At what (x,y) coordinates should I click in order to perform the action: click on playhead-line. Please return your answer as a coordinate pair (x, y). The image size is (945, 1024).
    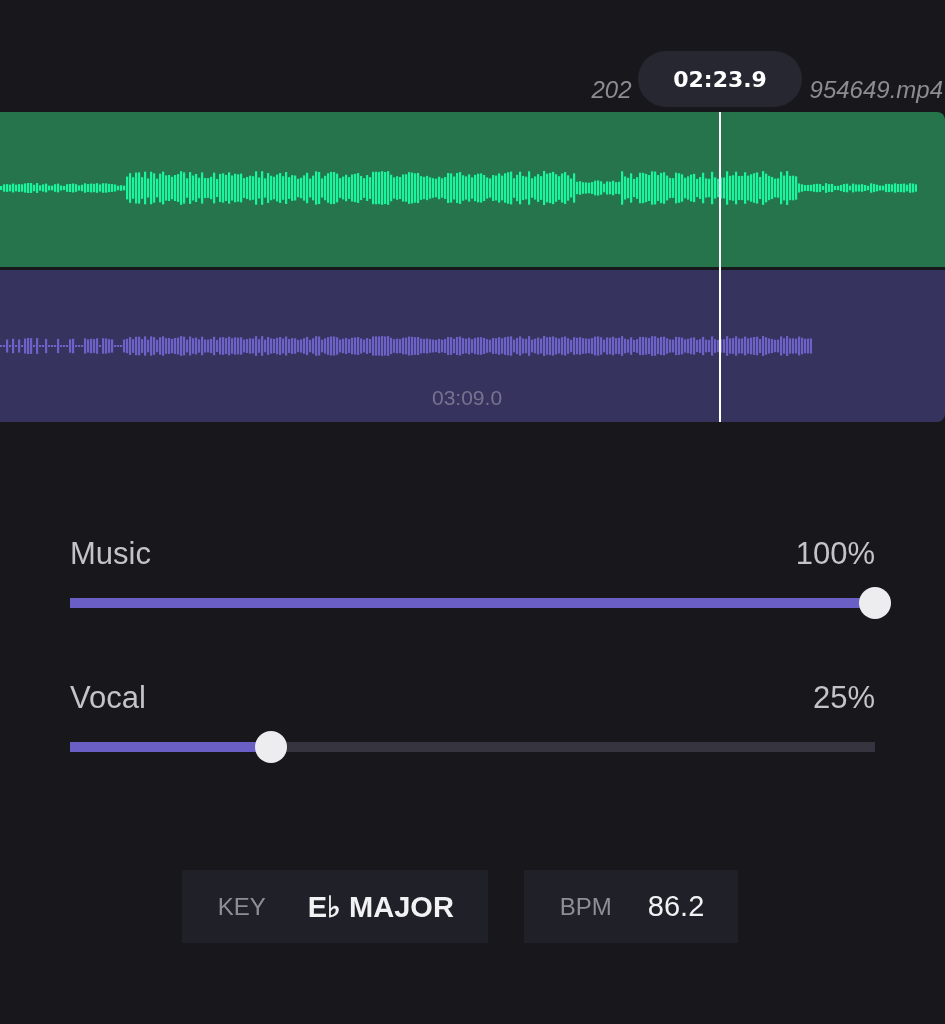
    Looking at the image, I should click on (720, 267).